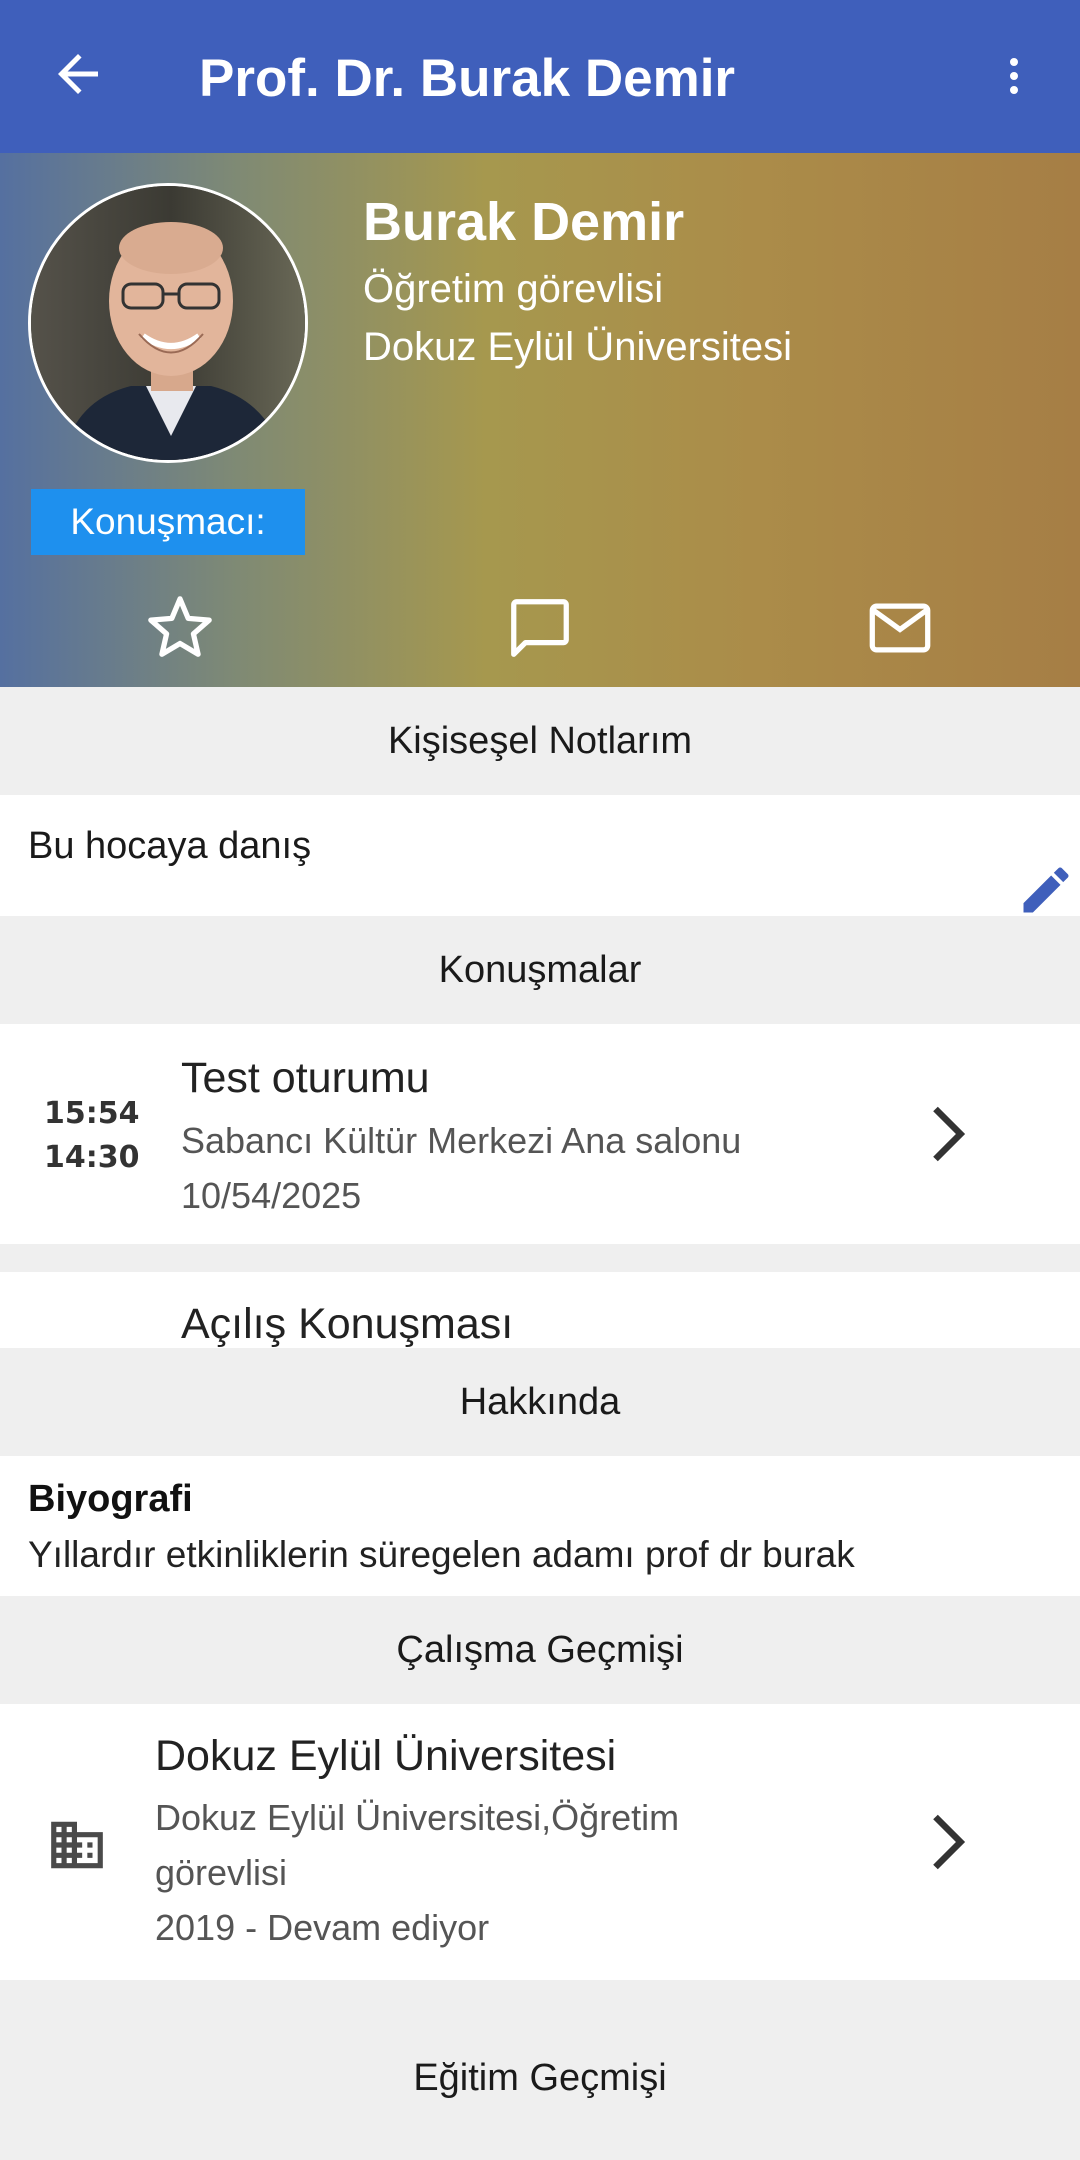 The image size is (1080, 2160). I want to click on education-section-header: Eğitim Geçmişi, so click(540, 2078).